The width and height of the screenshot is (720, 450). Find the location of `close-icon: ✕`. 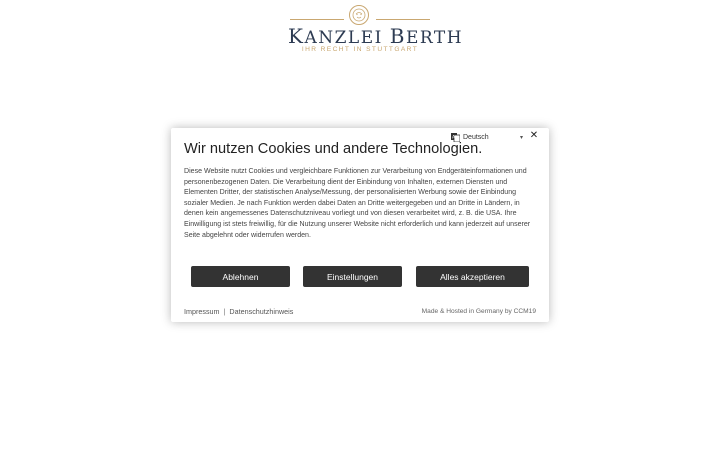

close-icon: ✕ is located at coordinates (534, 136).